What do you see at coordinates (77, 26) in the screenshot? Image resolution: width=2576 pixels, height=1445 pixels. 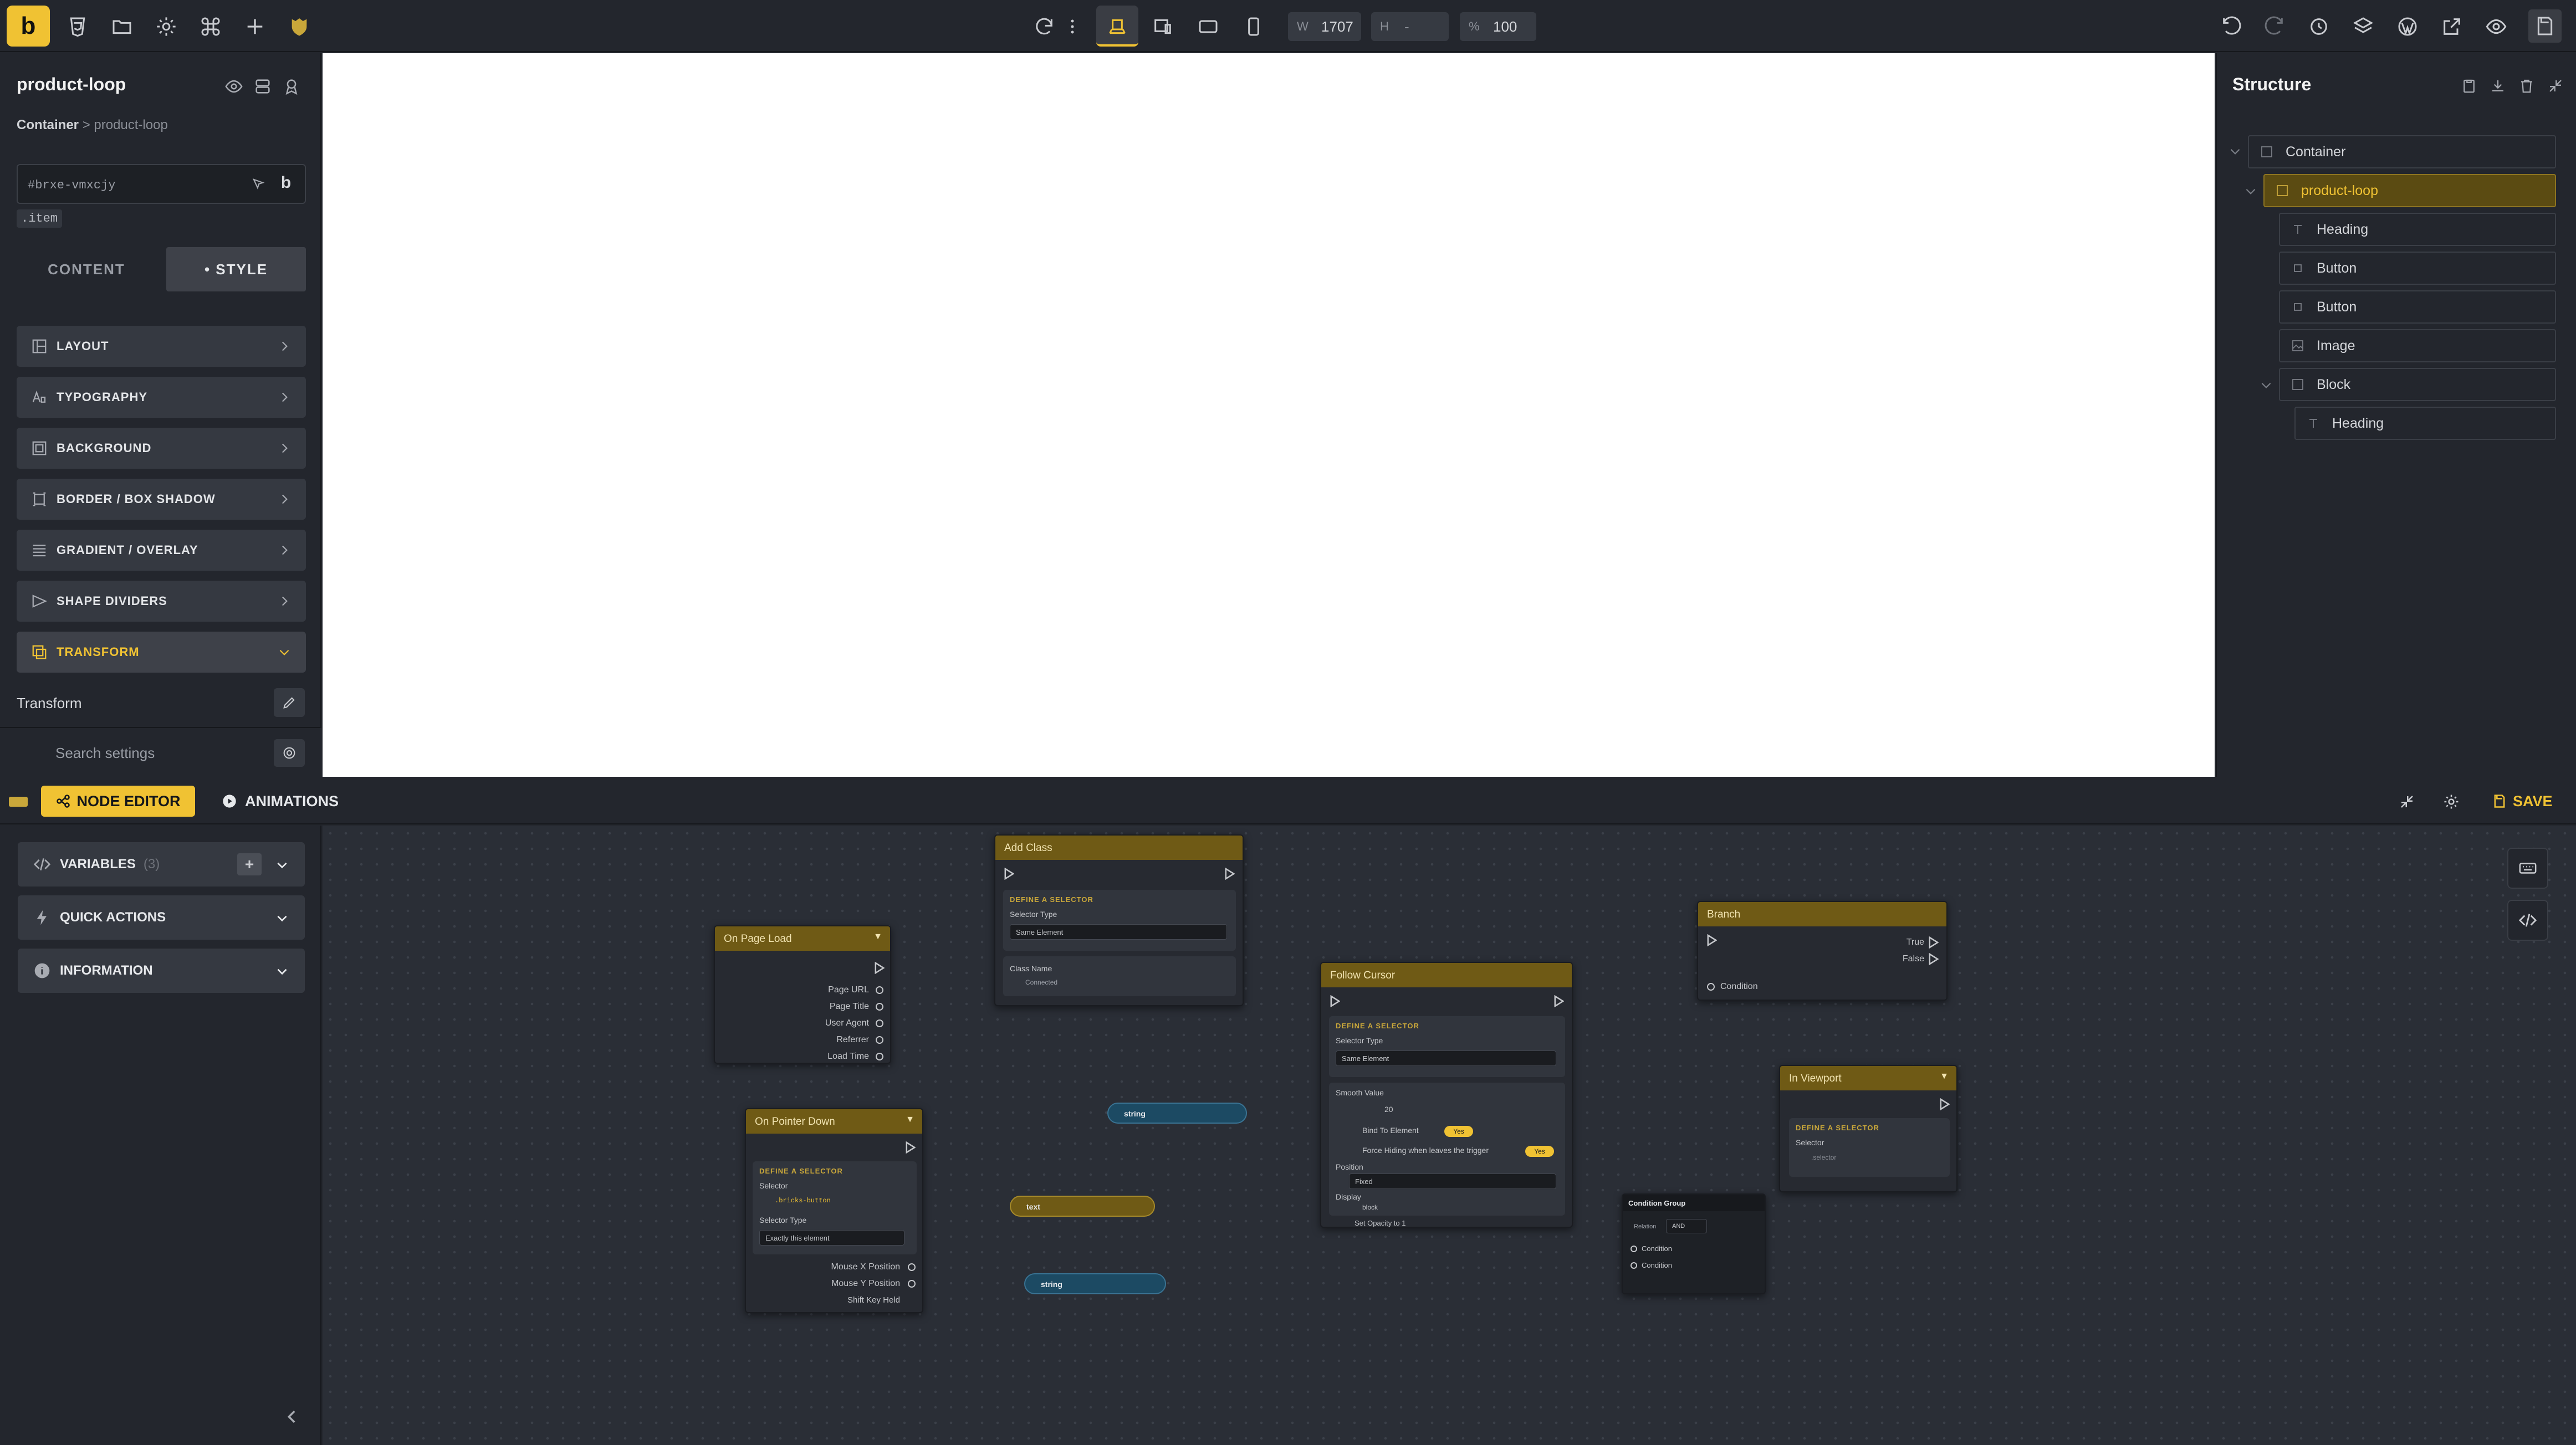 I see `template-icon` at bounding box center [77, 26].